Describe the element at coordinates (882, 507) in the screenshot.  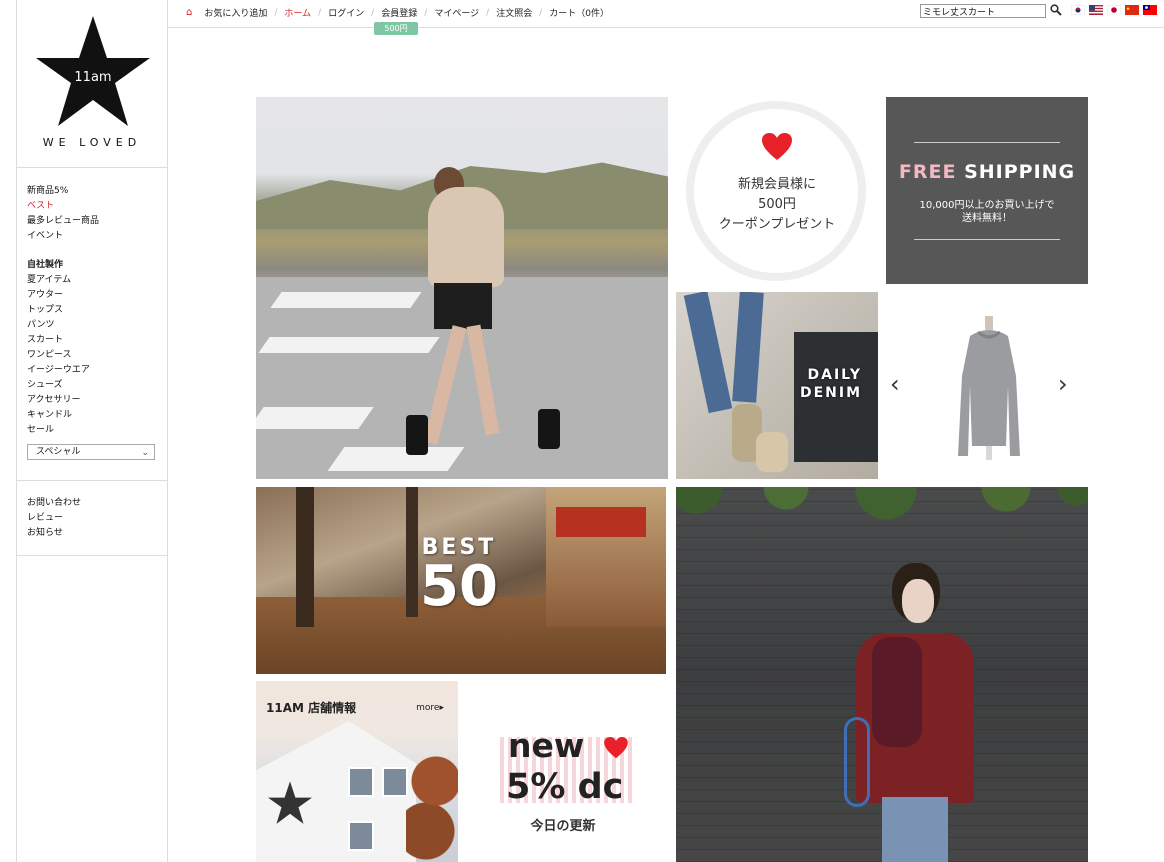
I see `leaves` at that location.